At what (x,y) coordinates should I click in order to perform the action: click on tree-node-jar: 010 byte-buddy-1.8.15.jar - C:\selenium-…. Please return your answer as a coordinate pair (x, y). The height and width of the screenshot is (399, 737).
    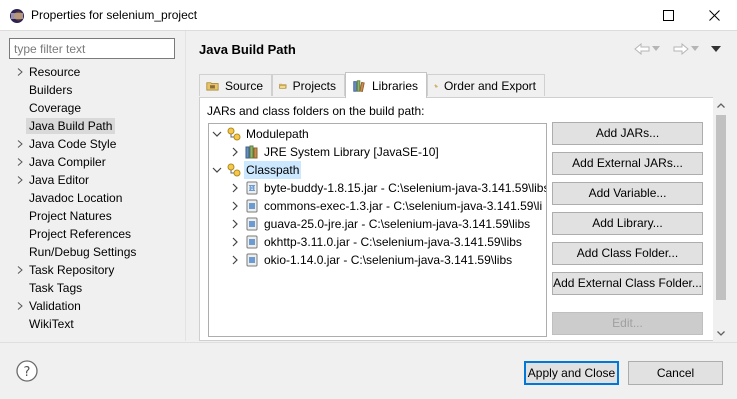
    Looking at the image, I should click on (388, 188).